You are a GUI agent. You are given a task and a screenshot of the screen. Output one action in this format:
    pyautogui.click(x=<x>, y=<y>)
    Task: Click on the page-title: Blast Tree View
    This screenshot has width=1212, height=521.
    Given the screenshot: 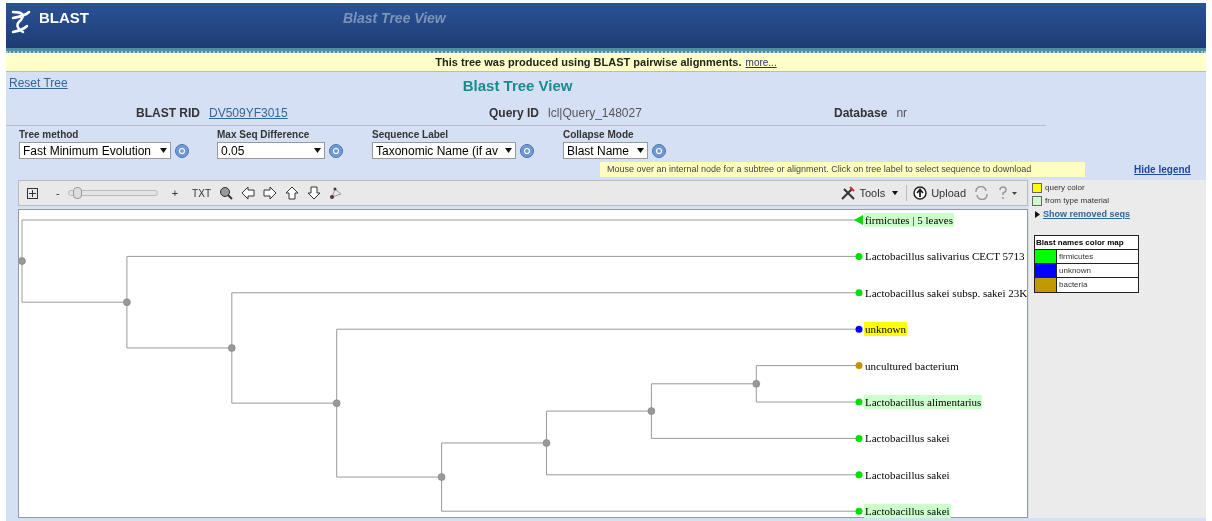 What is the action you would take?
    pyautogui.click(x=517, y=86)
    